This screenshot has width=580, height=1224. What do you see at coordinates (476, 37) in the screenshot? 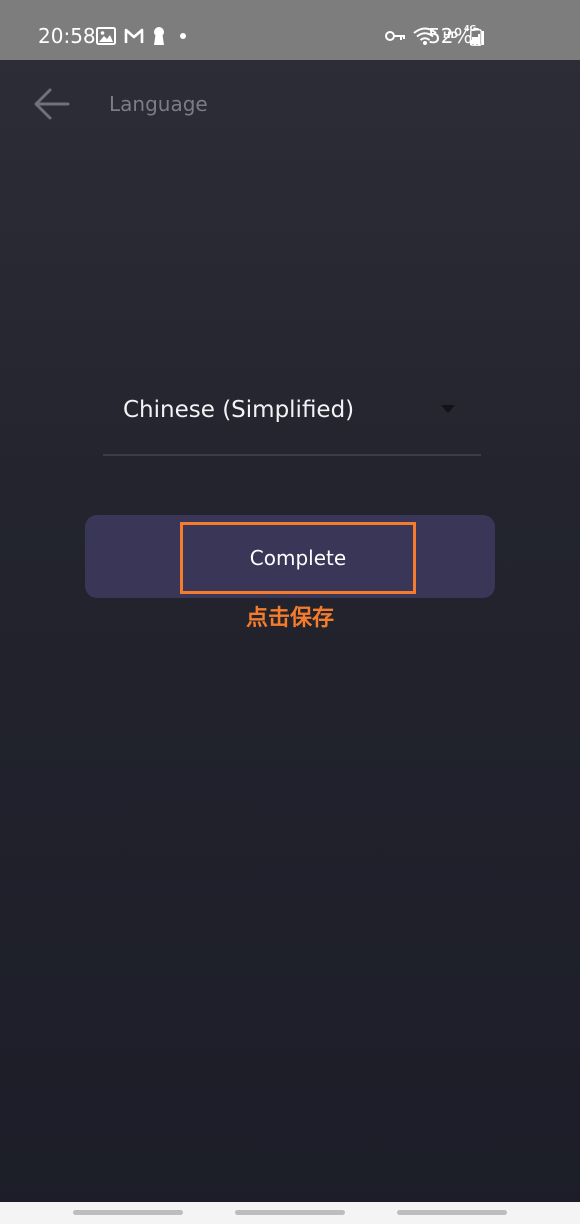
I see `battery-icon` at bounding box center [476, 37].